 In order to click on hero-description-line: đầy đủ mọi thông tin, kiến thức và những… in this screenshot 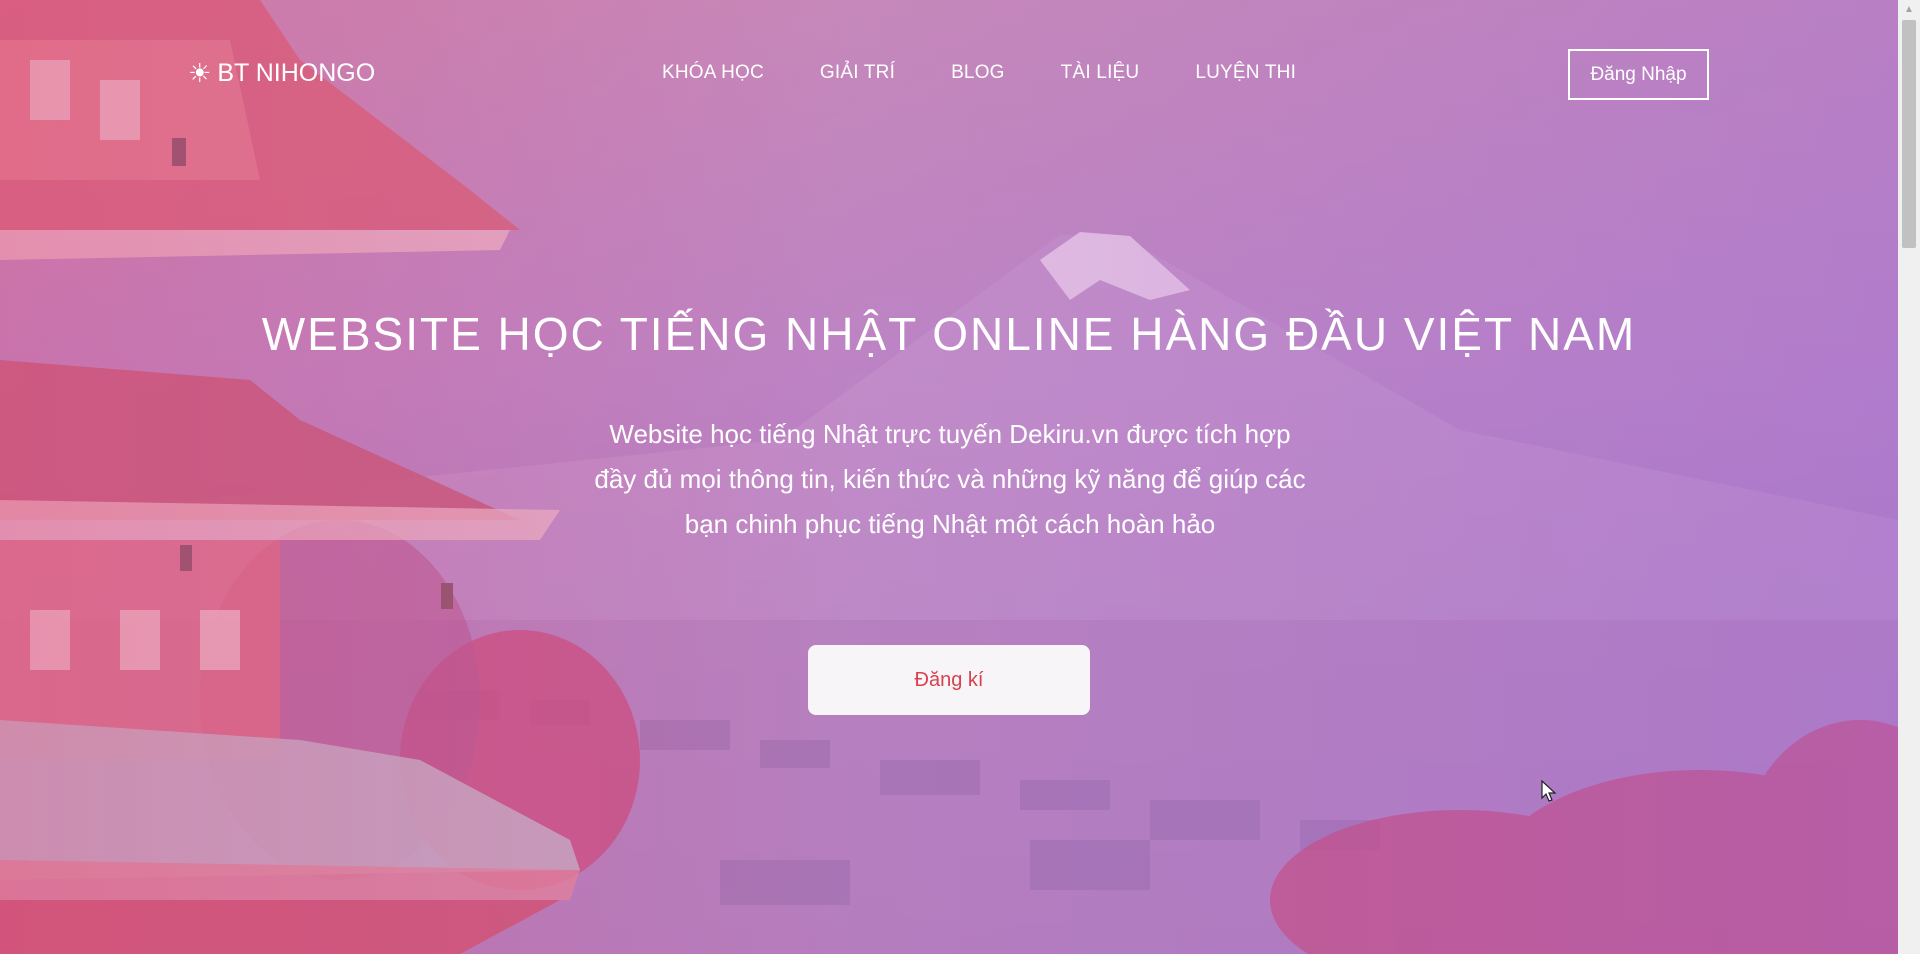, I will do `click(950, 479)`.